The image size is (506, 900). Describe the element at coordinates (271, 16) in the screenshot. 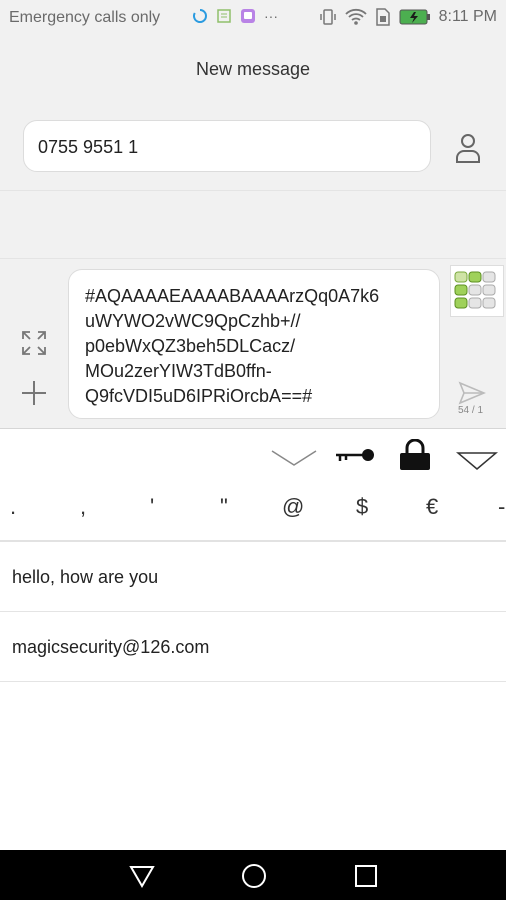

I see `more-dots-icon: ···` at that location.